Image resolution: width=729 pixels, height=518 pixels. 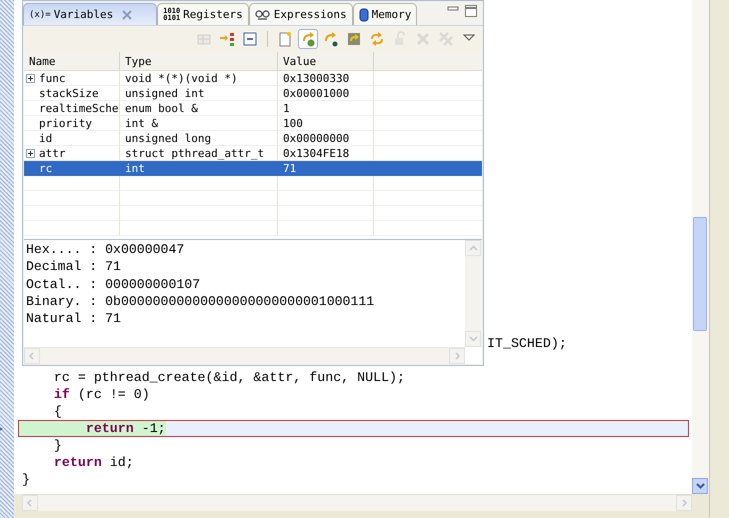 What do you see at coordinates (289, 168) in the screenshot?
I see `variable-value: 71` at bounding box center [289, 168].